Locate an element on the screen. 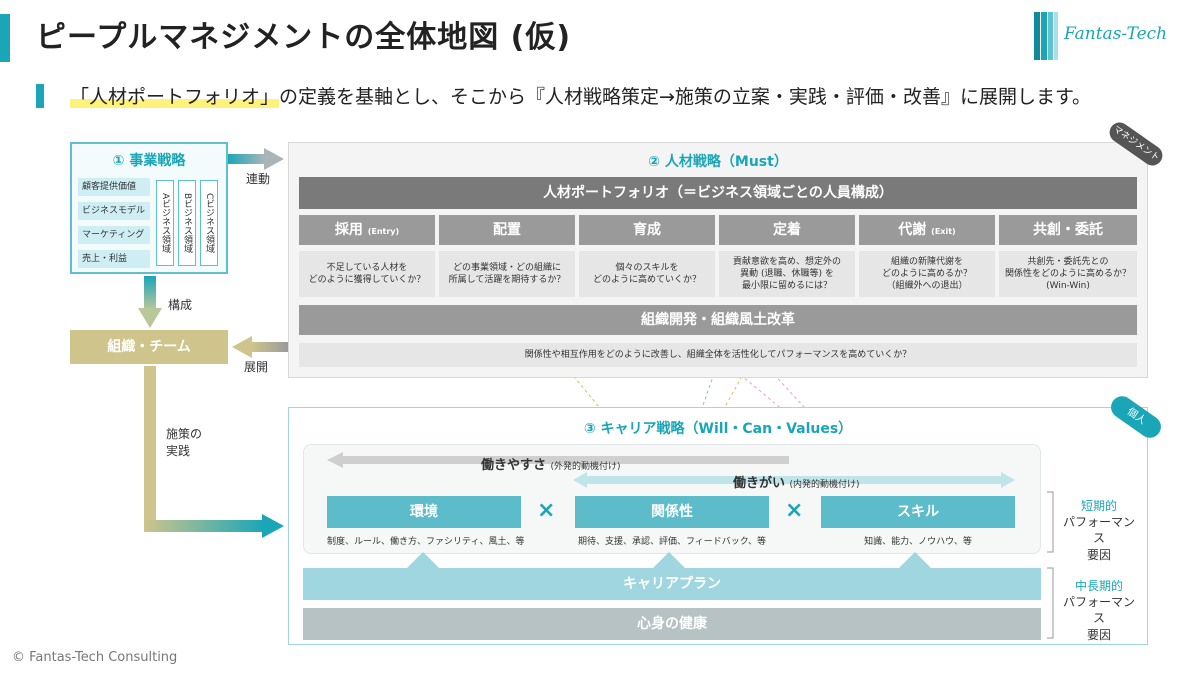 The width and height of the screenshot is (1200, 676). short-term-bracket is located at coordinates (1050, 522).